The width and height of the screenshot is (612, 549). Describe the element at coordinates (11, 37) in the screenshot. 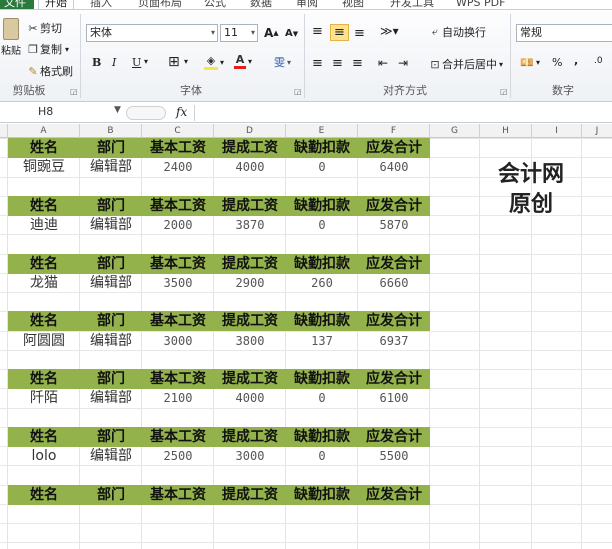

I see `paste-button: 粘贴` at that location.